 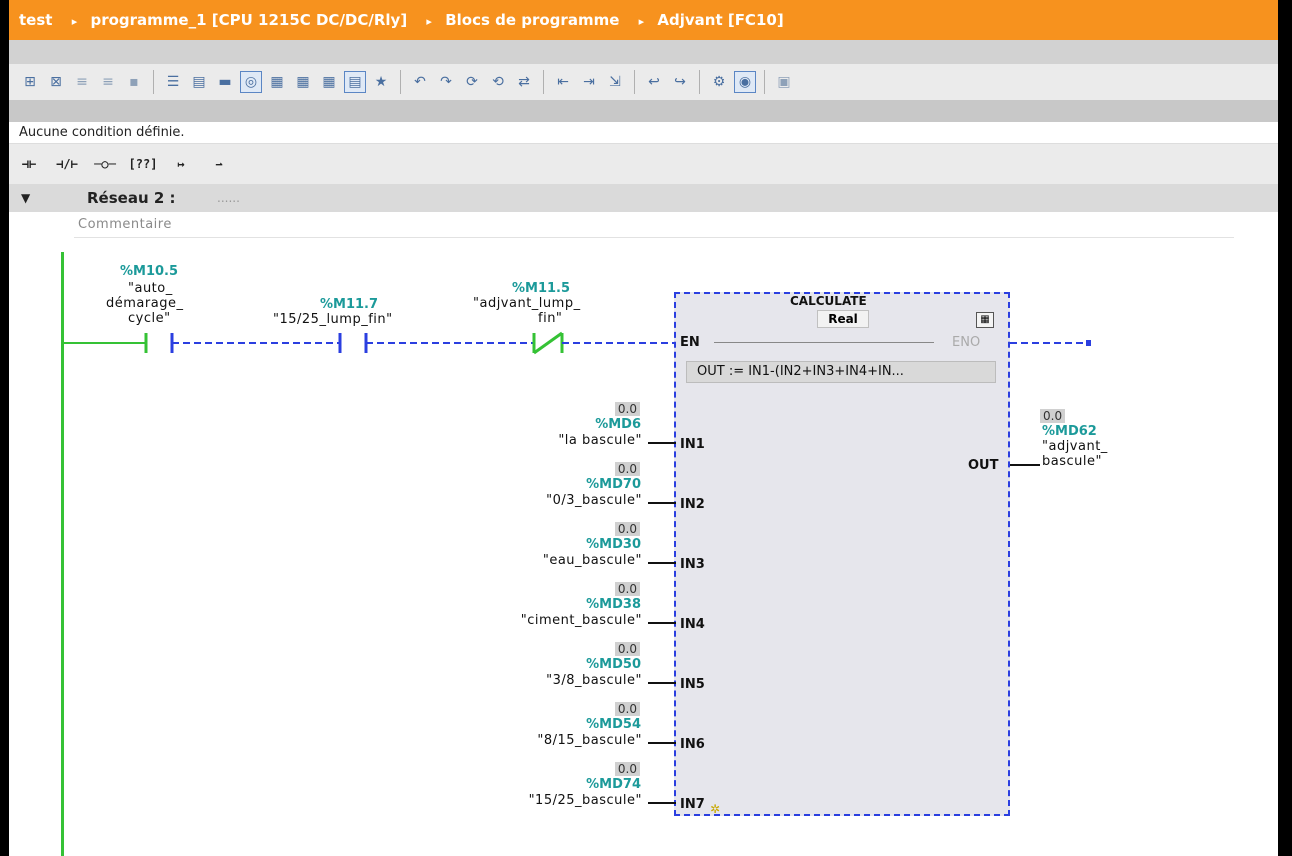 I want to click on input-symbol: "ciment_bascule", so click(x=581, y=620).